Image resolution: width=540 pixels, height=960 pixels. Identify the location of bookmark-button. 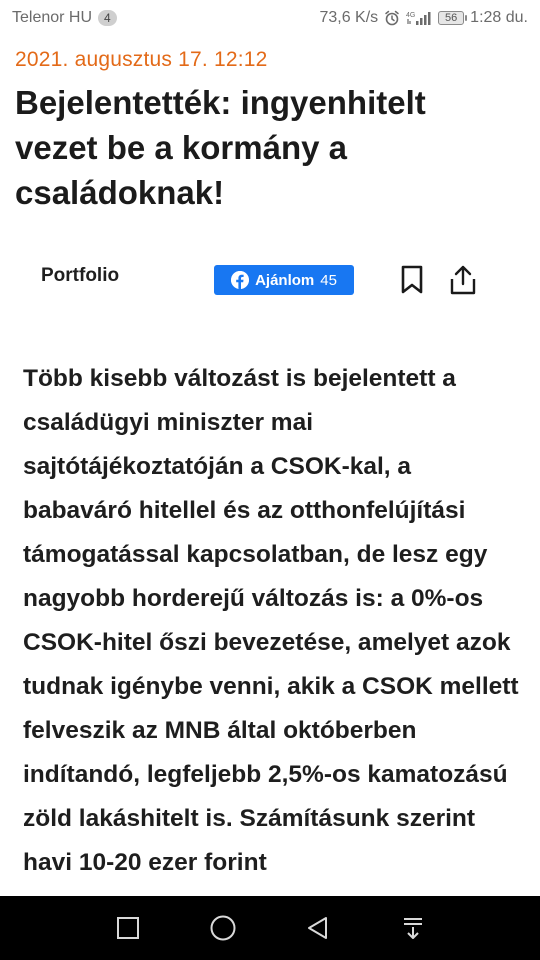
(412, 280).